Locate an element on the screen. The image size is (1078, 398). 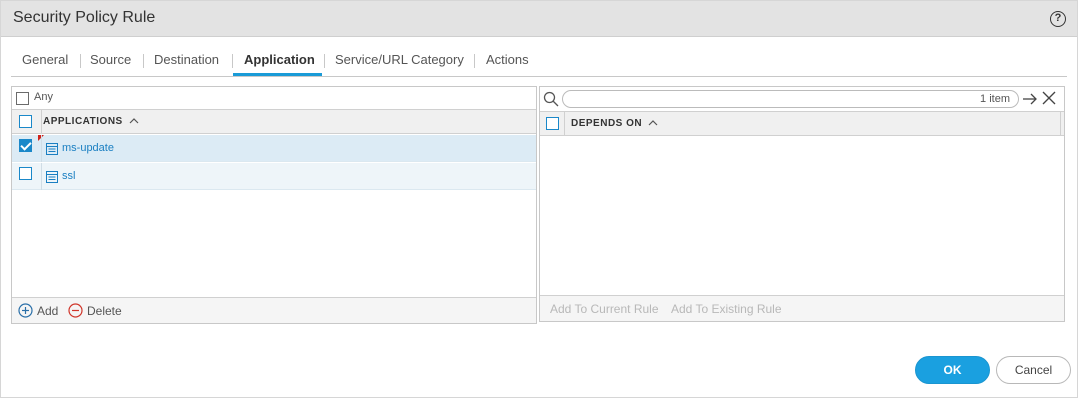
applications-footer: Add Delete is located at coordinates (274, 310).